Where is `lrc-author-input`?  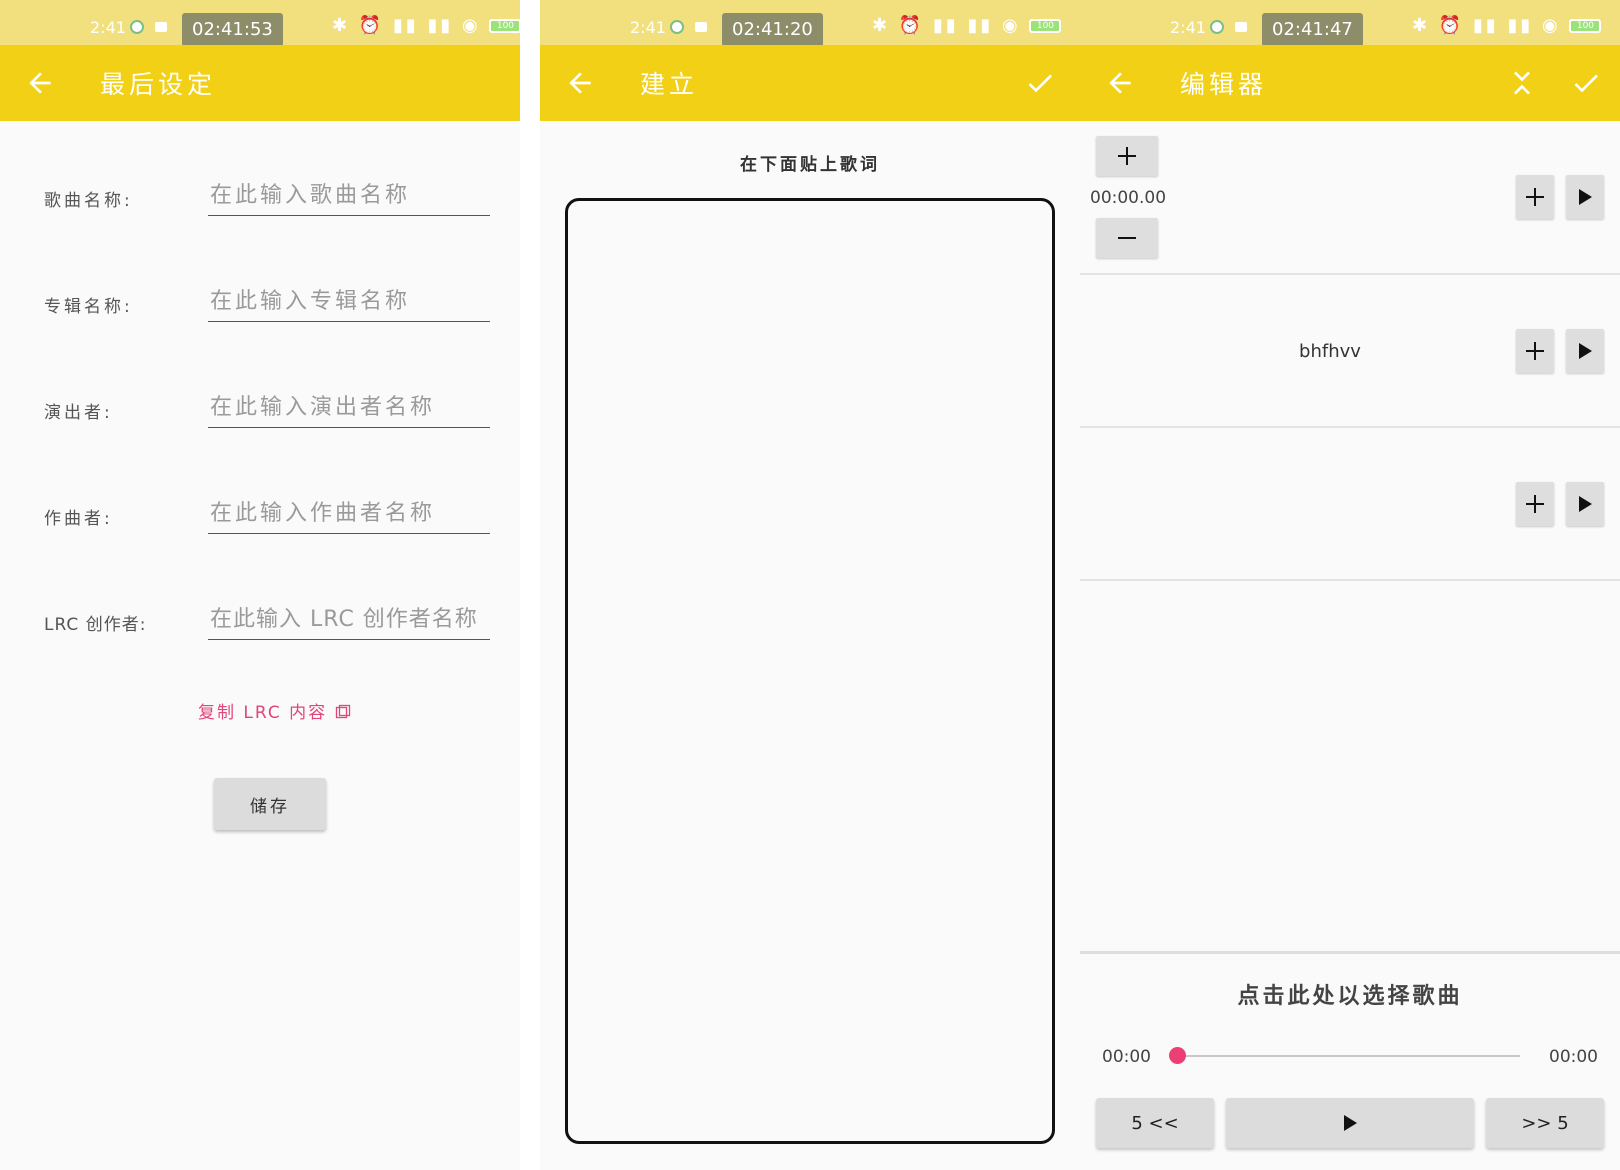
lrc-author-input is located at coordinates (349, 620).